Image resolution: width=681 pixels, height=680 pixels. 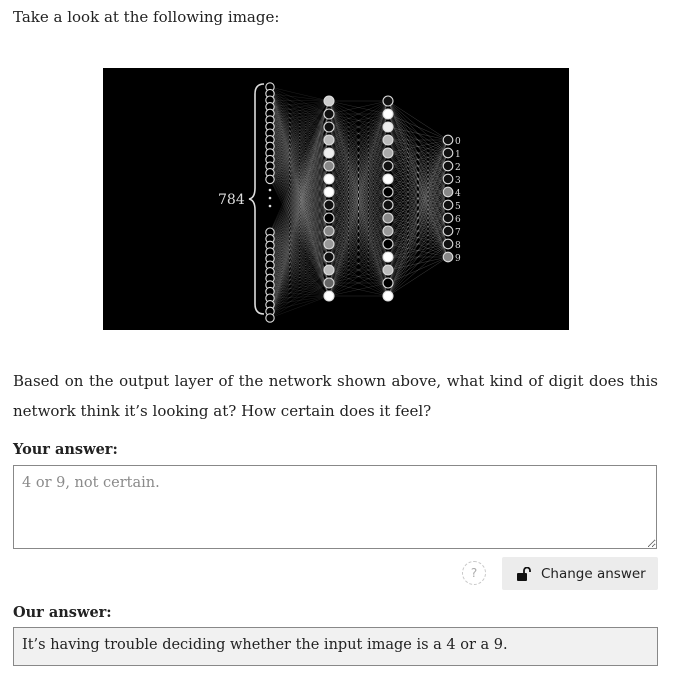 What do you see at coordinates (62, 612) in the screenshot?
I see `our-answer-label: Our answer:` at bounding box center [62, 612].